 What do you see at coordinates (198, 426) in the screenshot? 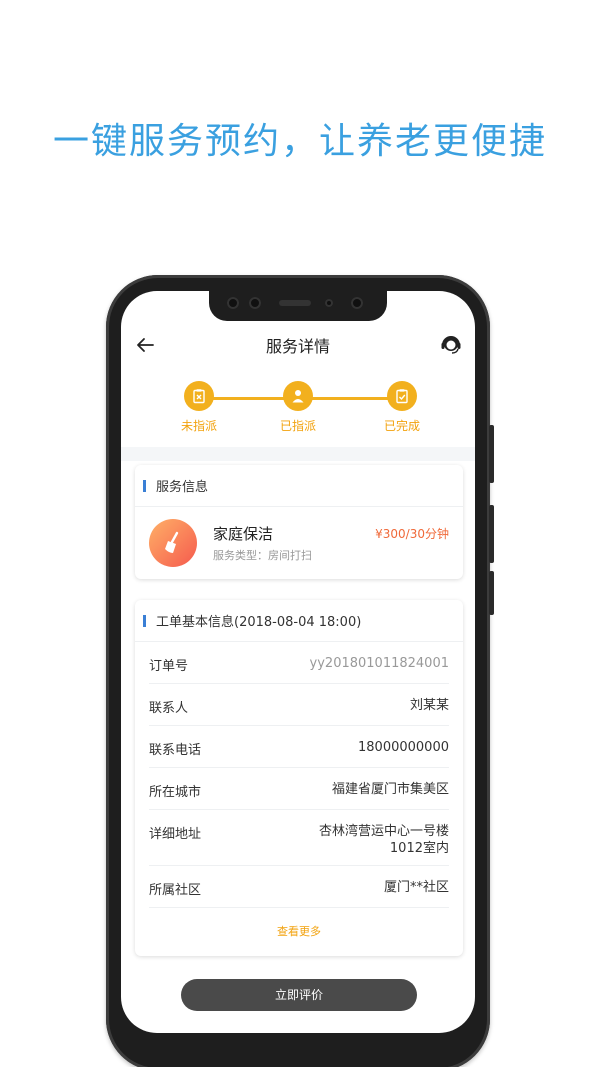
I see `step-label: 未指派` at bounding box center [198, 426].